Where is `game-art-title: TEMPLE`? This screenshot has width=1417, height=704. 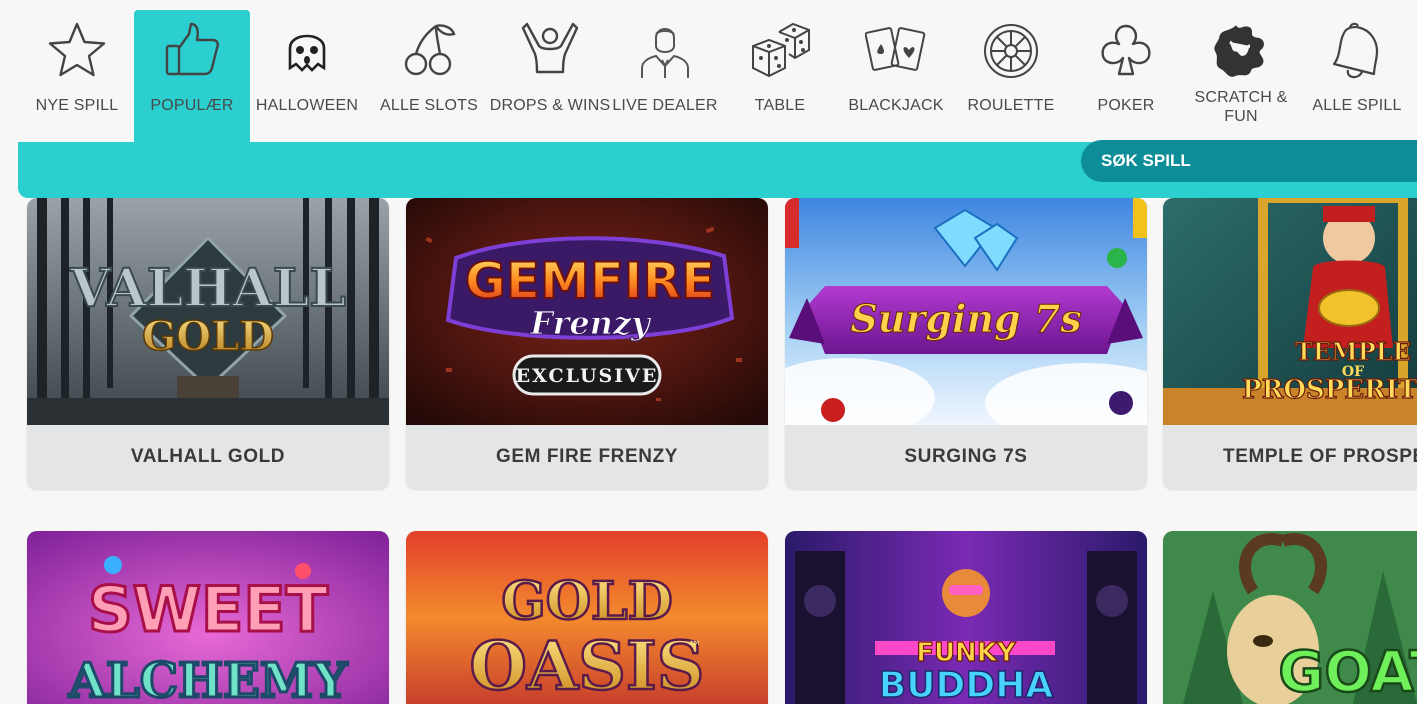 game-art-title: TEMPLE is located at coordinates (1353, 351).